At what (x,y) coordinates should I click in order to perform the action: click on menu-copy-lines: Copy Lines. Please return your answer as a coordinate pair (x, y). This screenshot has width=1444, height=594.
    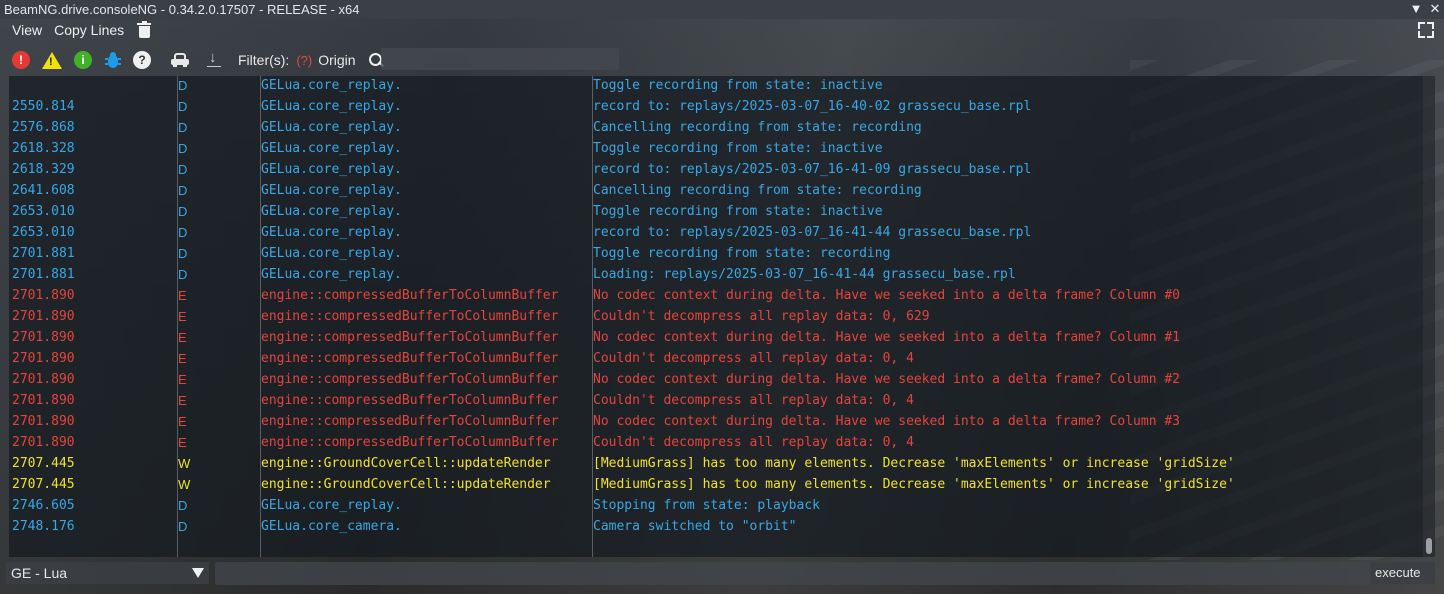
    Looking at the image, I should click on (89, 30).